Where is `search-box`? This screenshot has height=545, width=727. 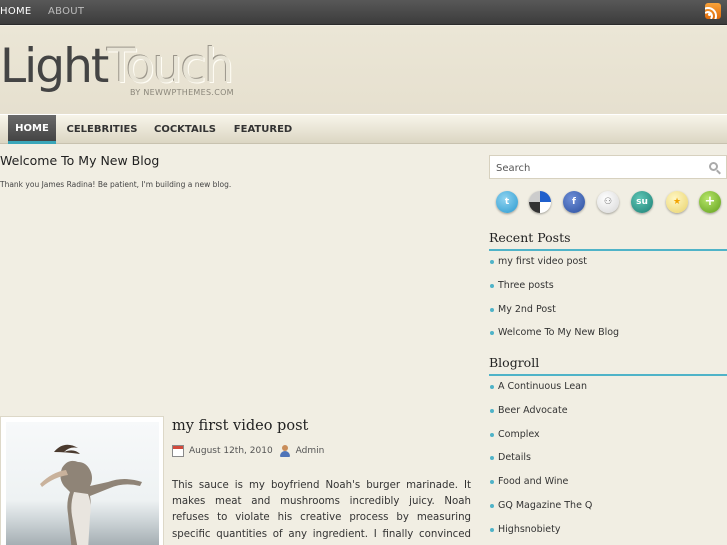
search-box is located at coordinates (608, 167).